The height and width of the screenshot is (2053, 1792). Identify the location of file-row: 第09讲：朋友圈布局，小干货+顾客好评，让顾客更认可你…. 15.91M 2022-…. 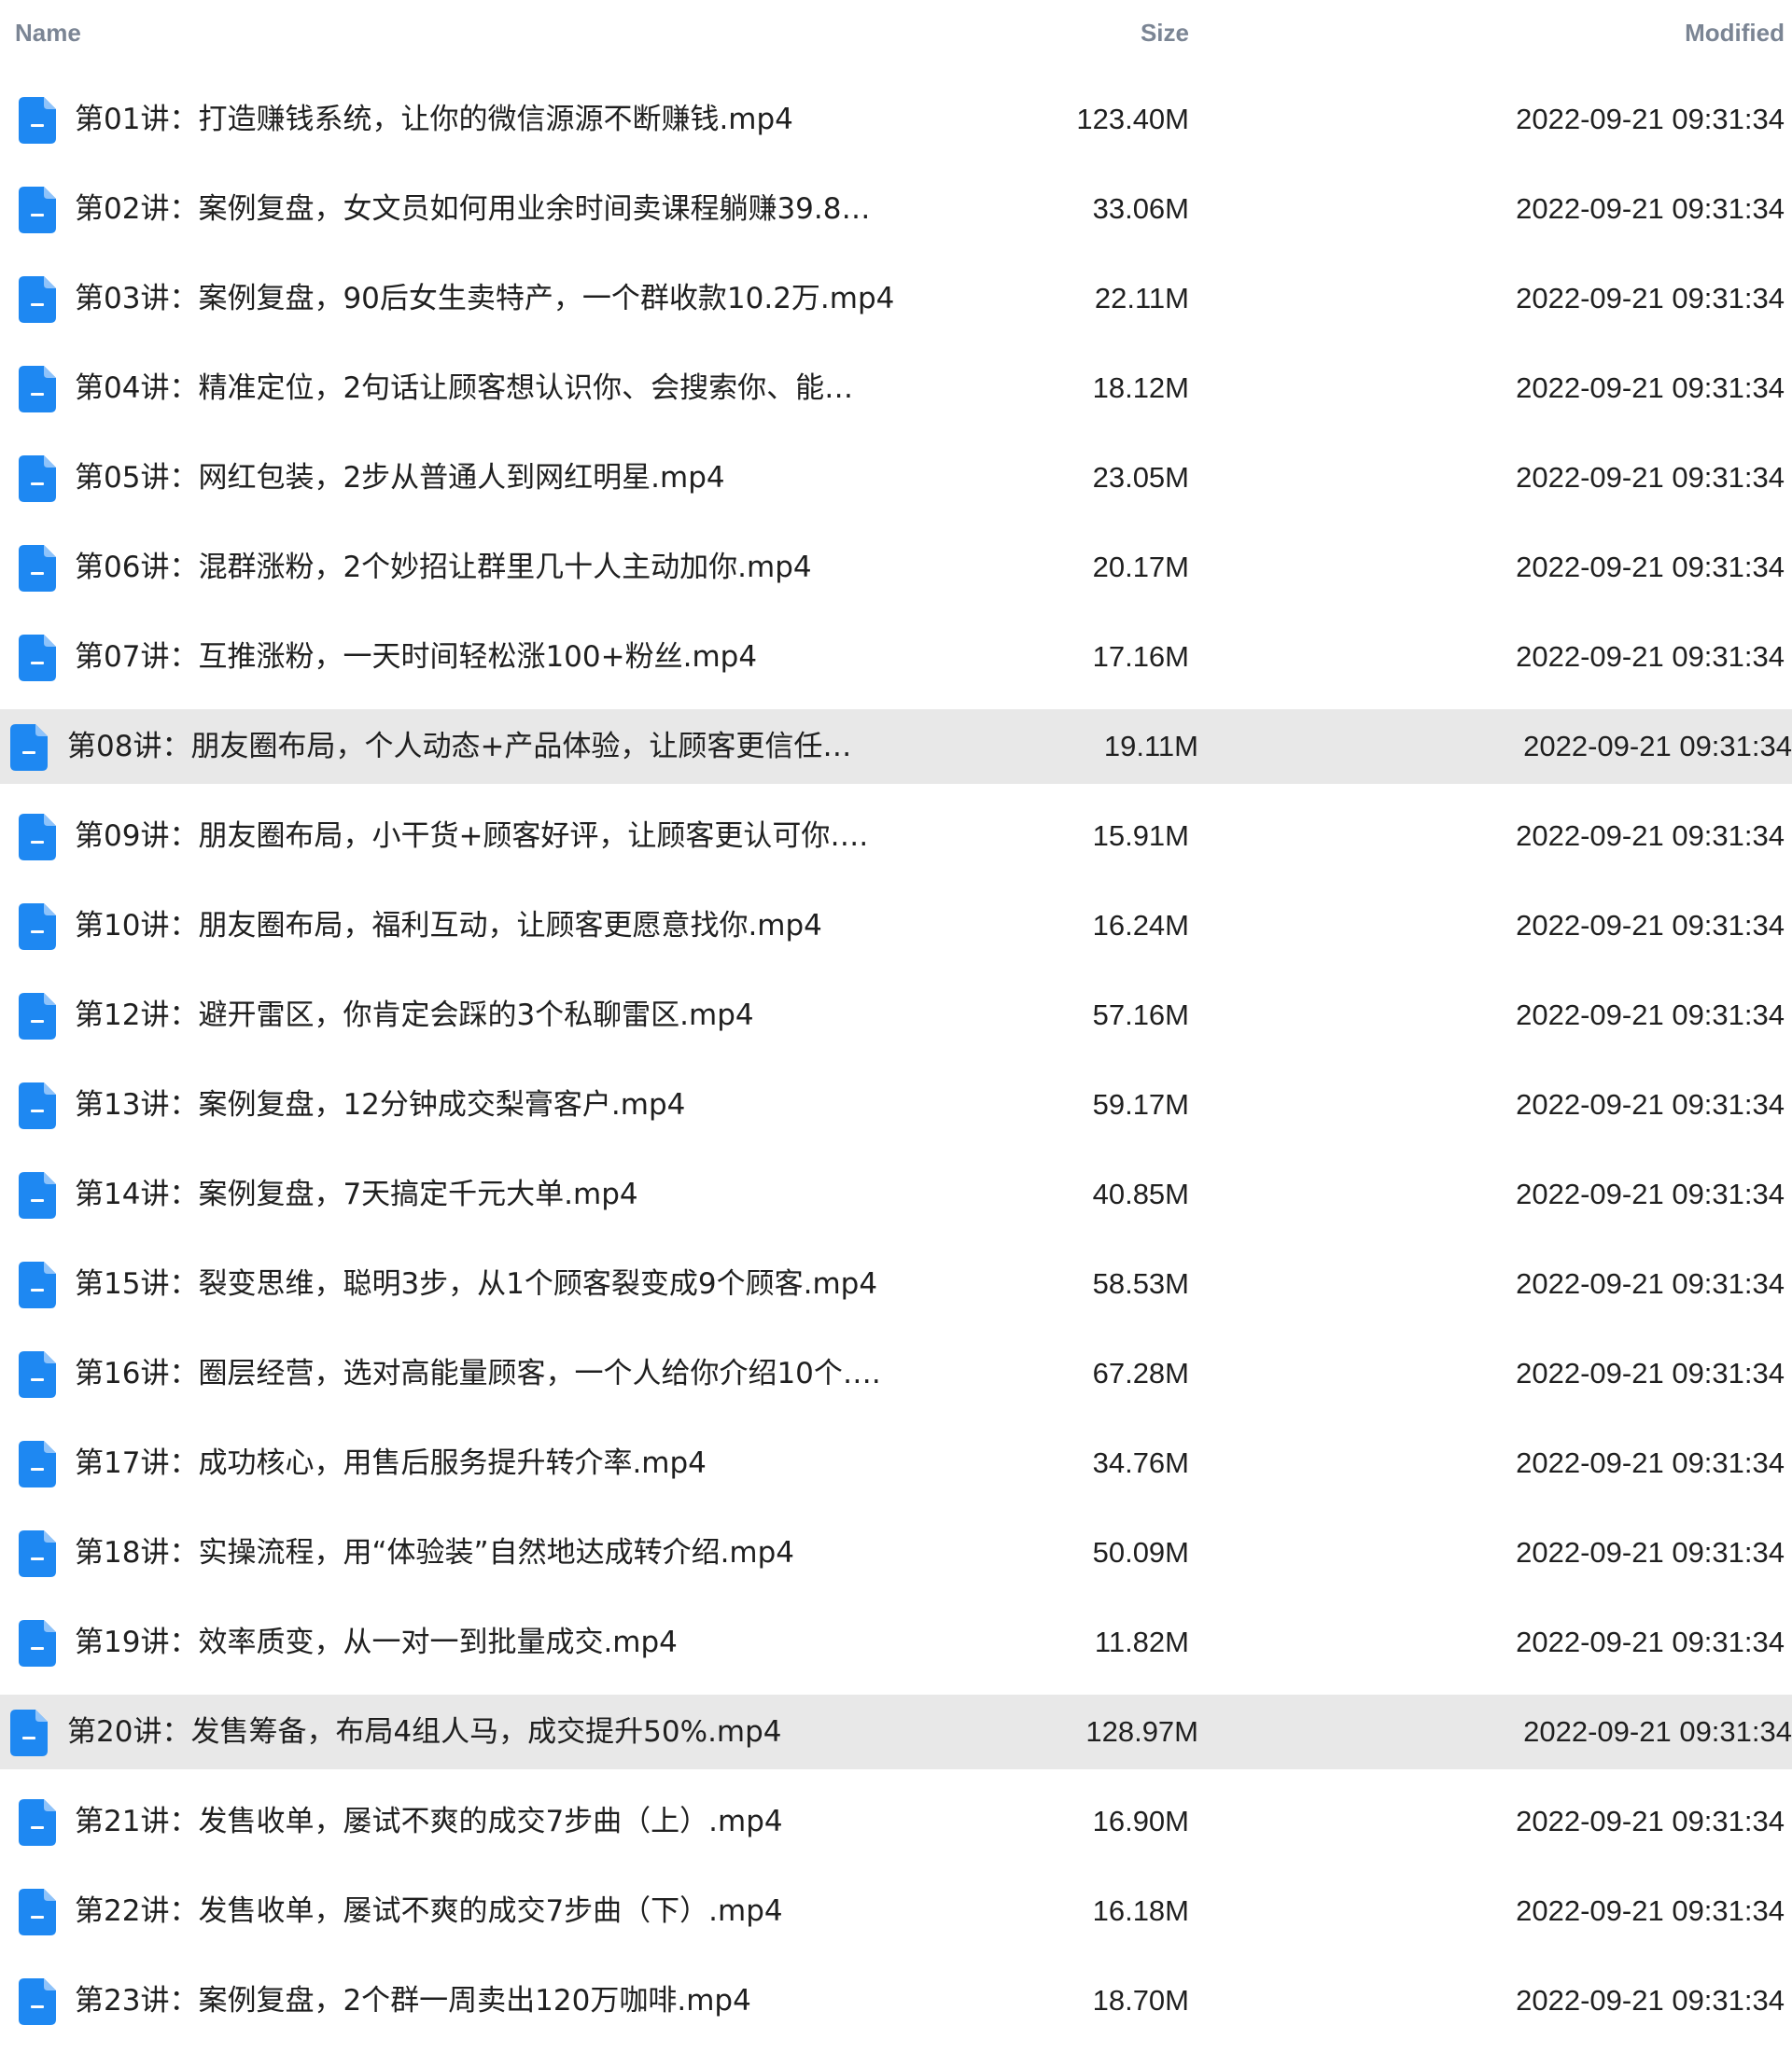
(896, 836).